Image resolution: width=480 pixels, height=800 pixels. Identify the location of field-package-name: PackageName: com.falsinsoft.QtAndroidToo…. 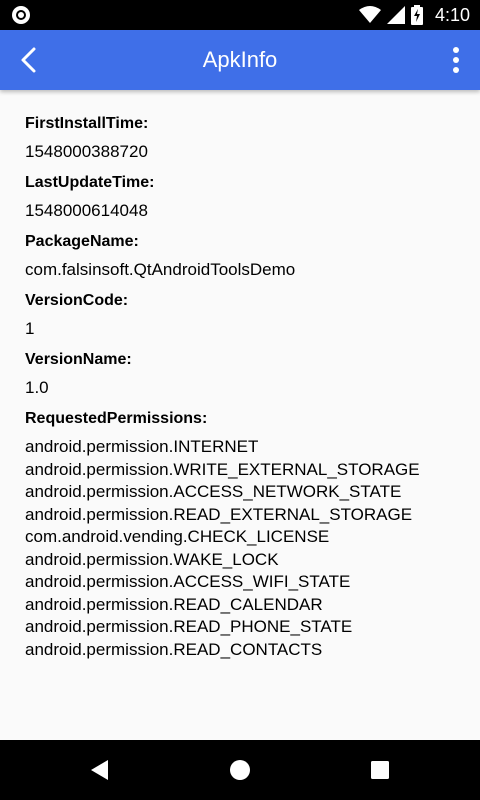
(242, 256).